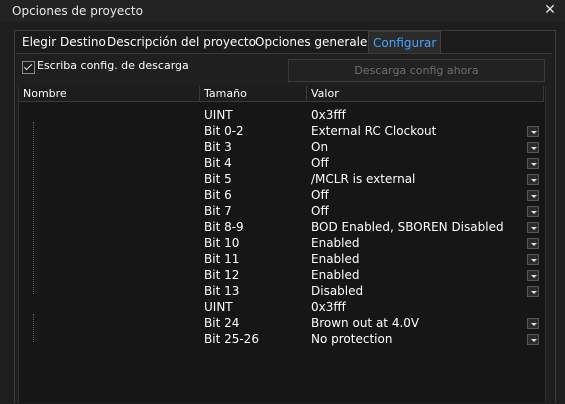  I want to click on value-cell: Disabled, so click(337, 291).